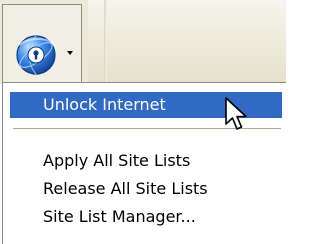  Describe the element at coordinates (70, 53) in the screenshot. I see `dropdown-arrow-icon` at that location.